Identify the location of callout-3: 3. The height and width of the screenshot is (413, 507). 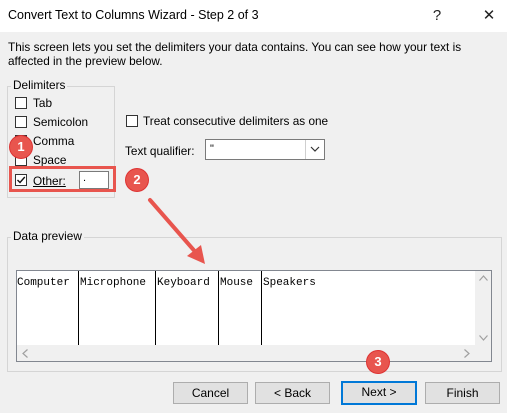
(378, 362).